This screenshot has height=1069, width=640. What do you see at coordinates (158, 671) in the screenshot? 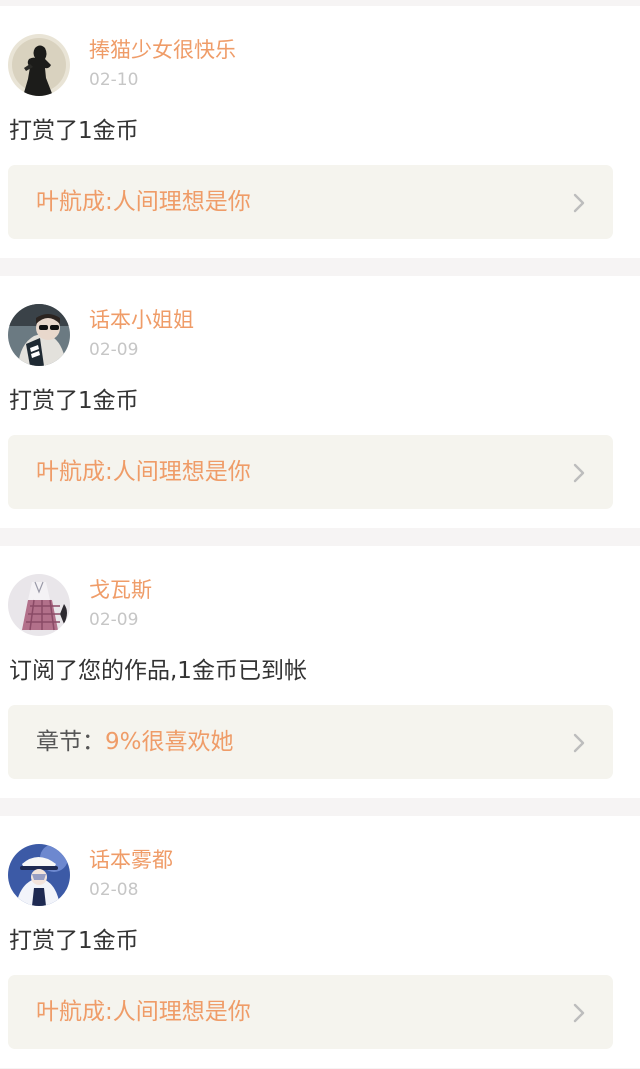
I see `notification-message: 订阅了您的作品,1金币已到帐` at bounding box center [158, 671].